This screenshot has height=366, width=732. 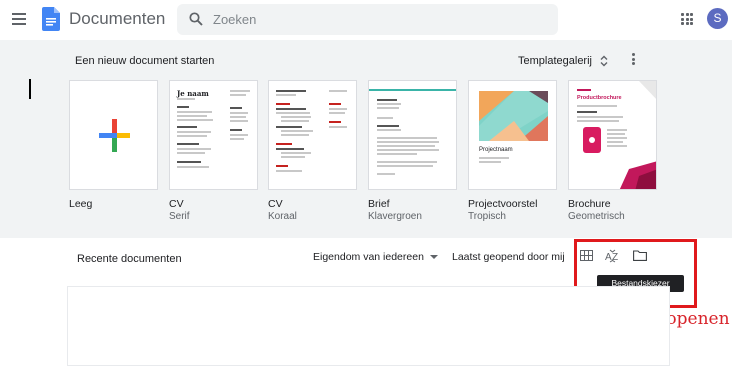 What do you see at coordinates (555, 61) in the screenshot?
I see `template-gallery-label: Templategalerij` at bounding box center [555, 61].